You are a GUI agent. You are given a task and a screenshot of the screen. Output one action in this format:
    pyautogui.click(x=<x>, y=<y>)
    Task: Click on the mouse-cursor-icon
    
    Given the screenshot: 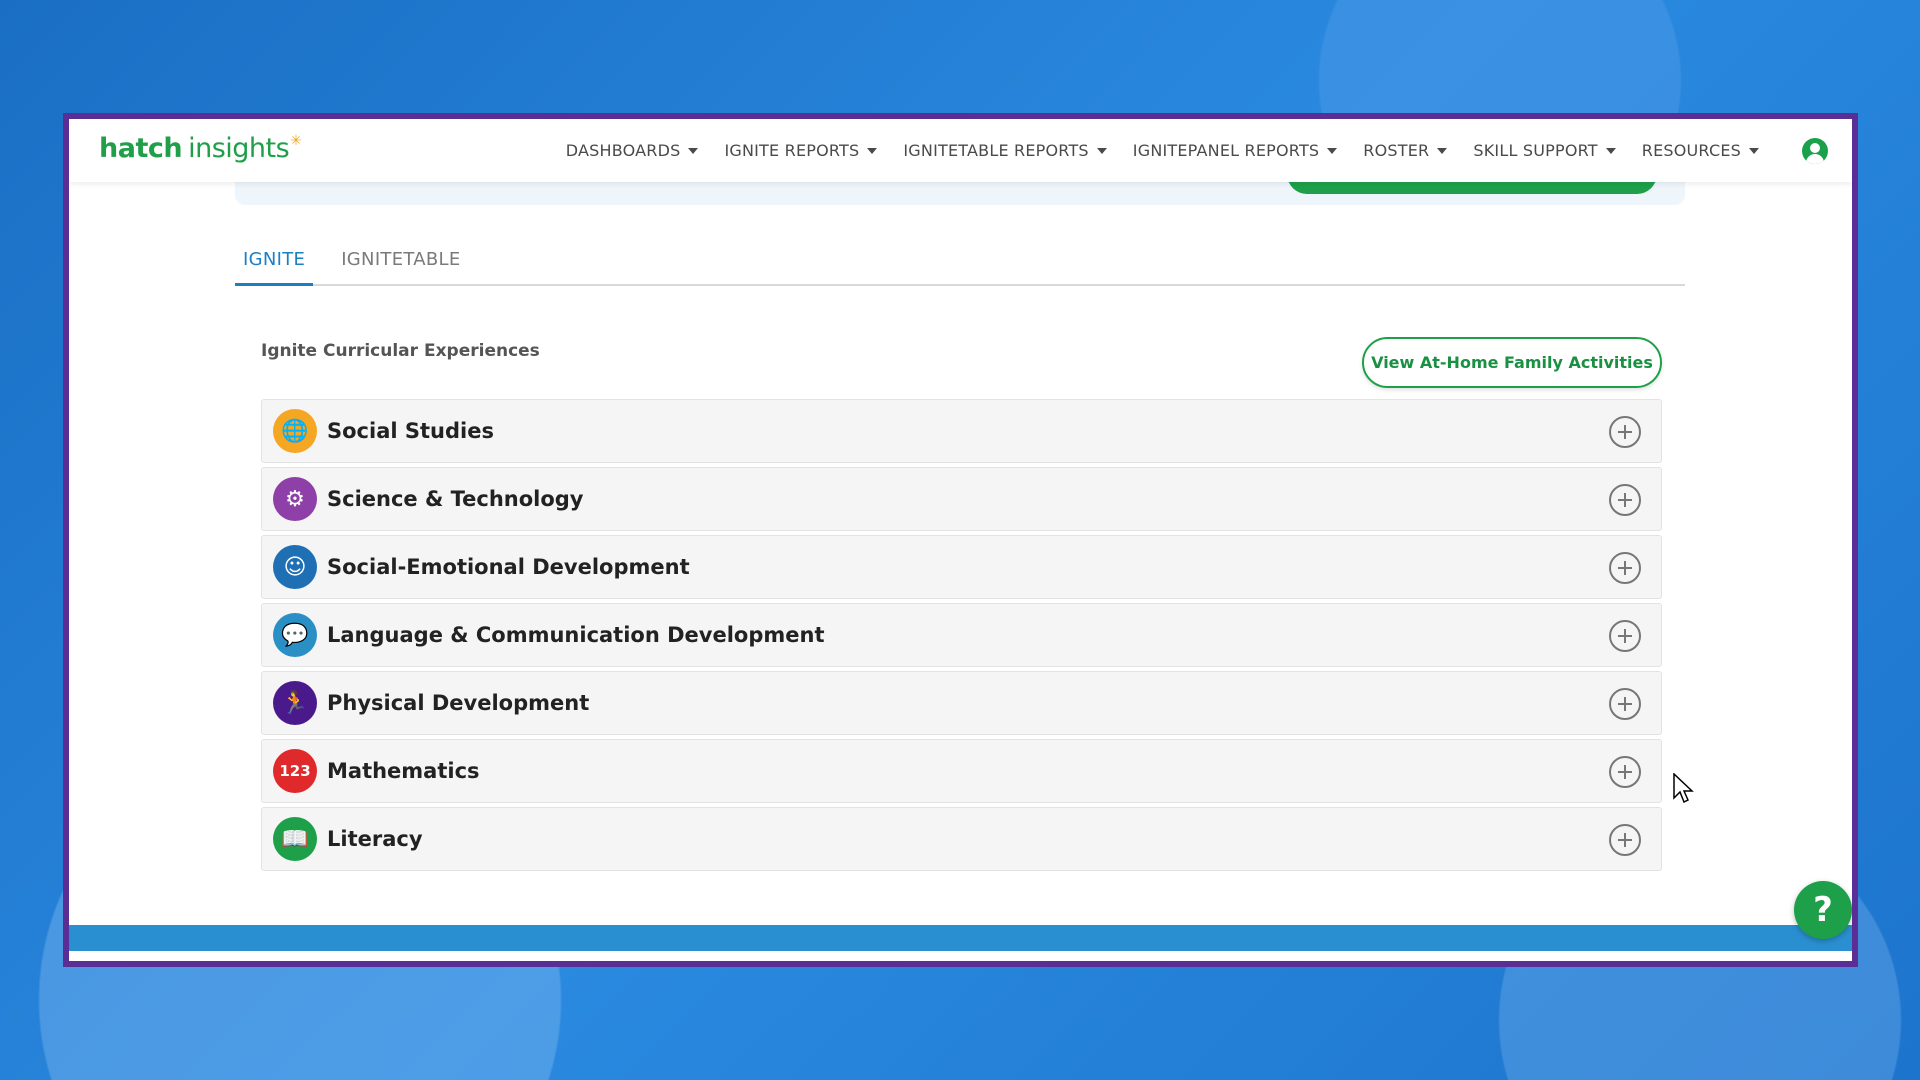 What is the action you would take?
    pyautogui.click(x=1683, y=788)
    